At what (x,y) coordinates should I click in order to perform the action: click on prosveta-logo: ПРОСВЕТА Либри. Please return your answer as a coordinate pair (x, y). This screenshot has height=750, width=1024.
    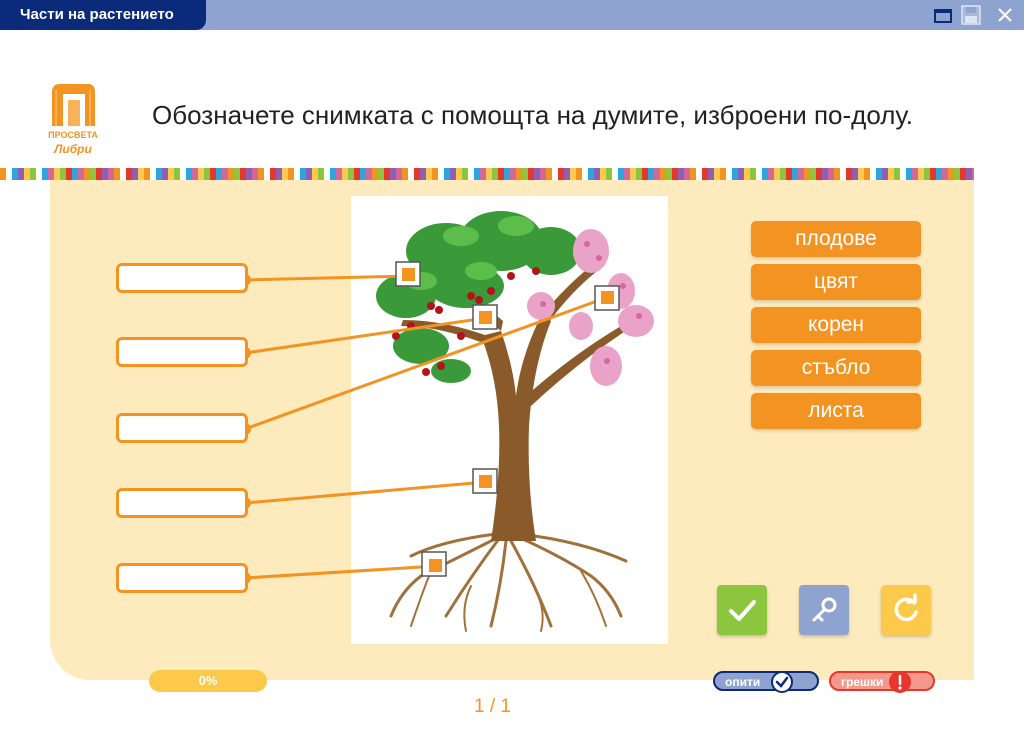
    Looking at the image, I should click on (73, 121).